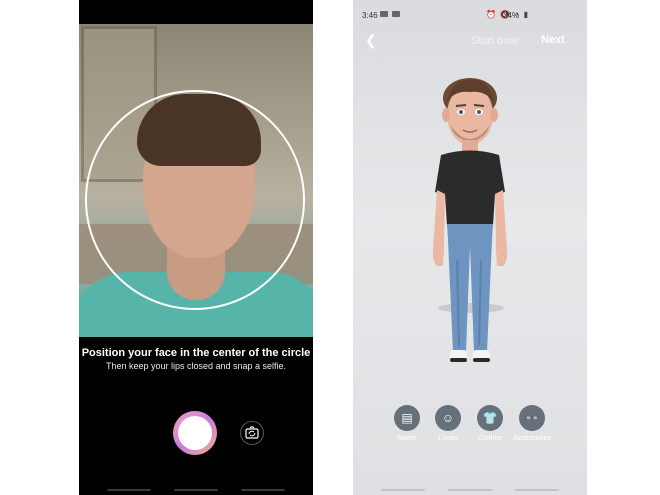 The width and height of the screenshot is (660, 495). I want to click on chevron-left-icon: ❮, so click(371, 40).